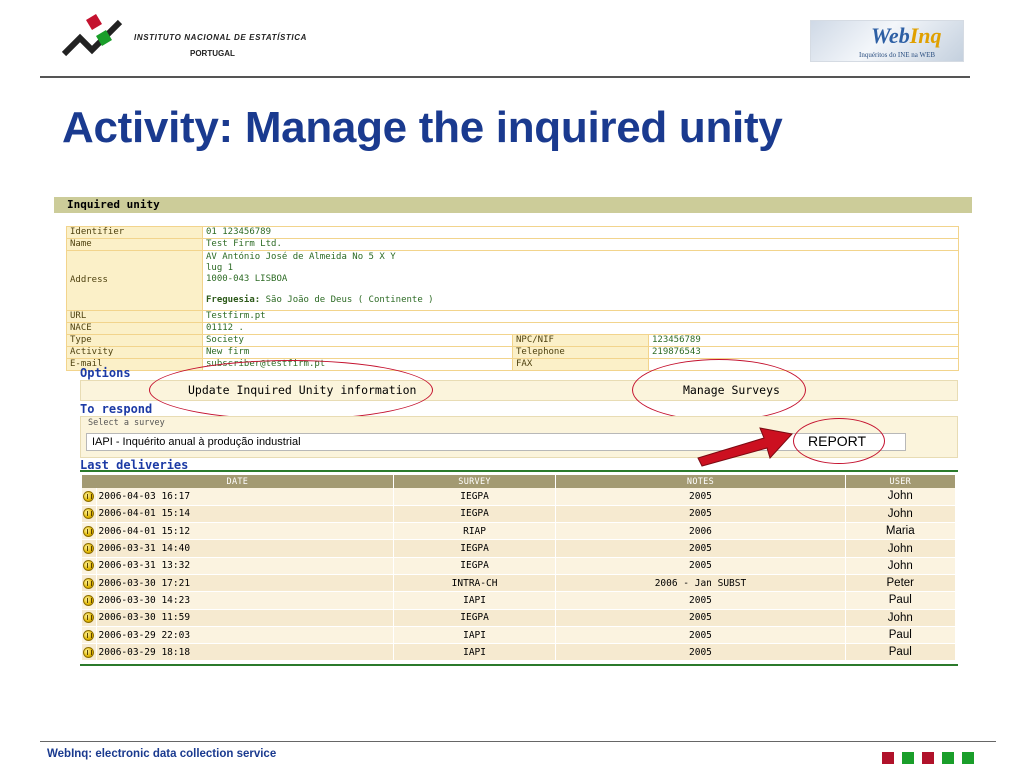  I want to click on ine-logo-mark-icon, so click(92, 35).